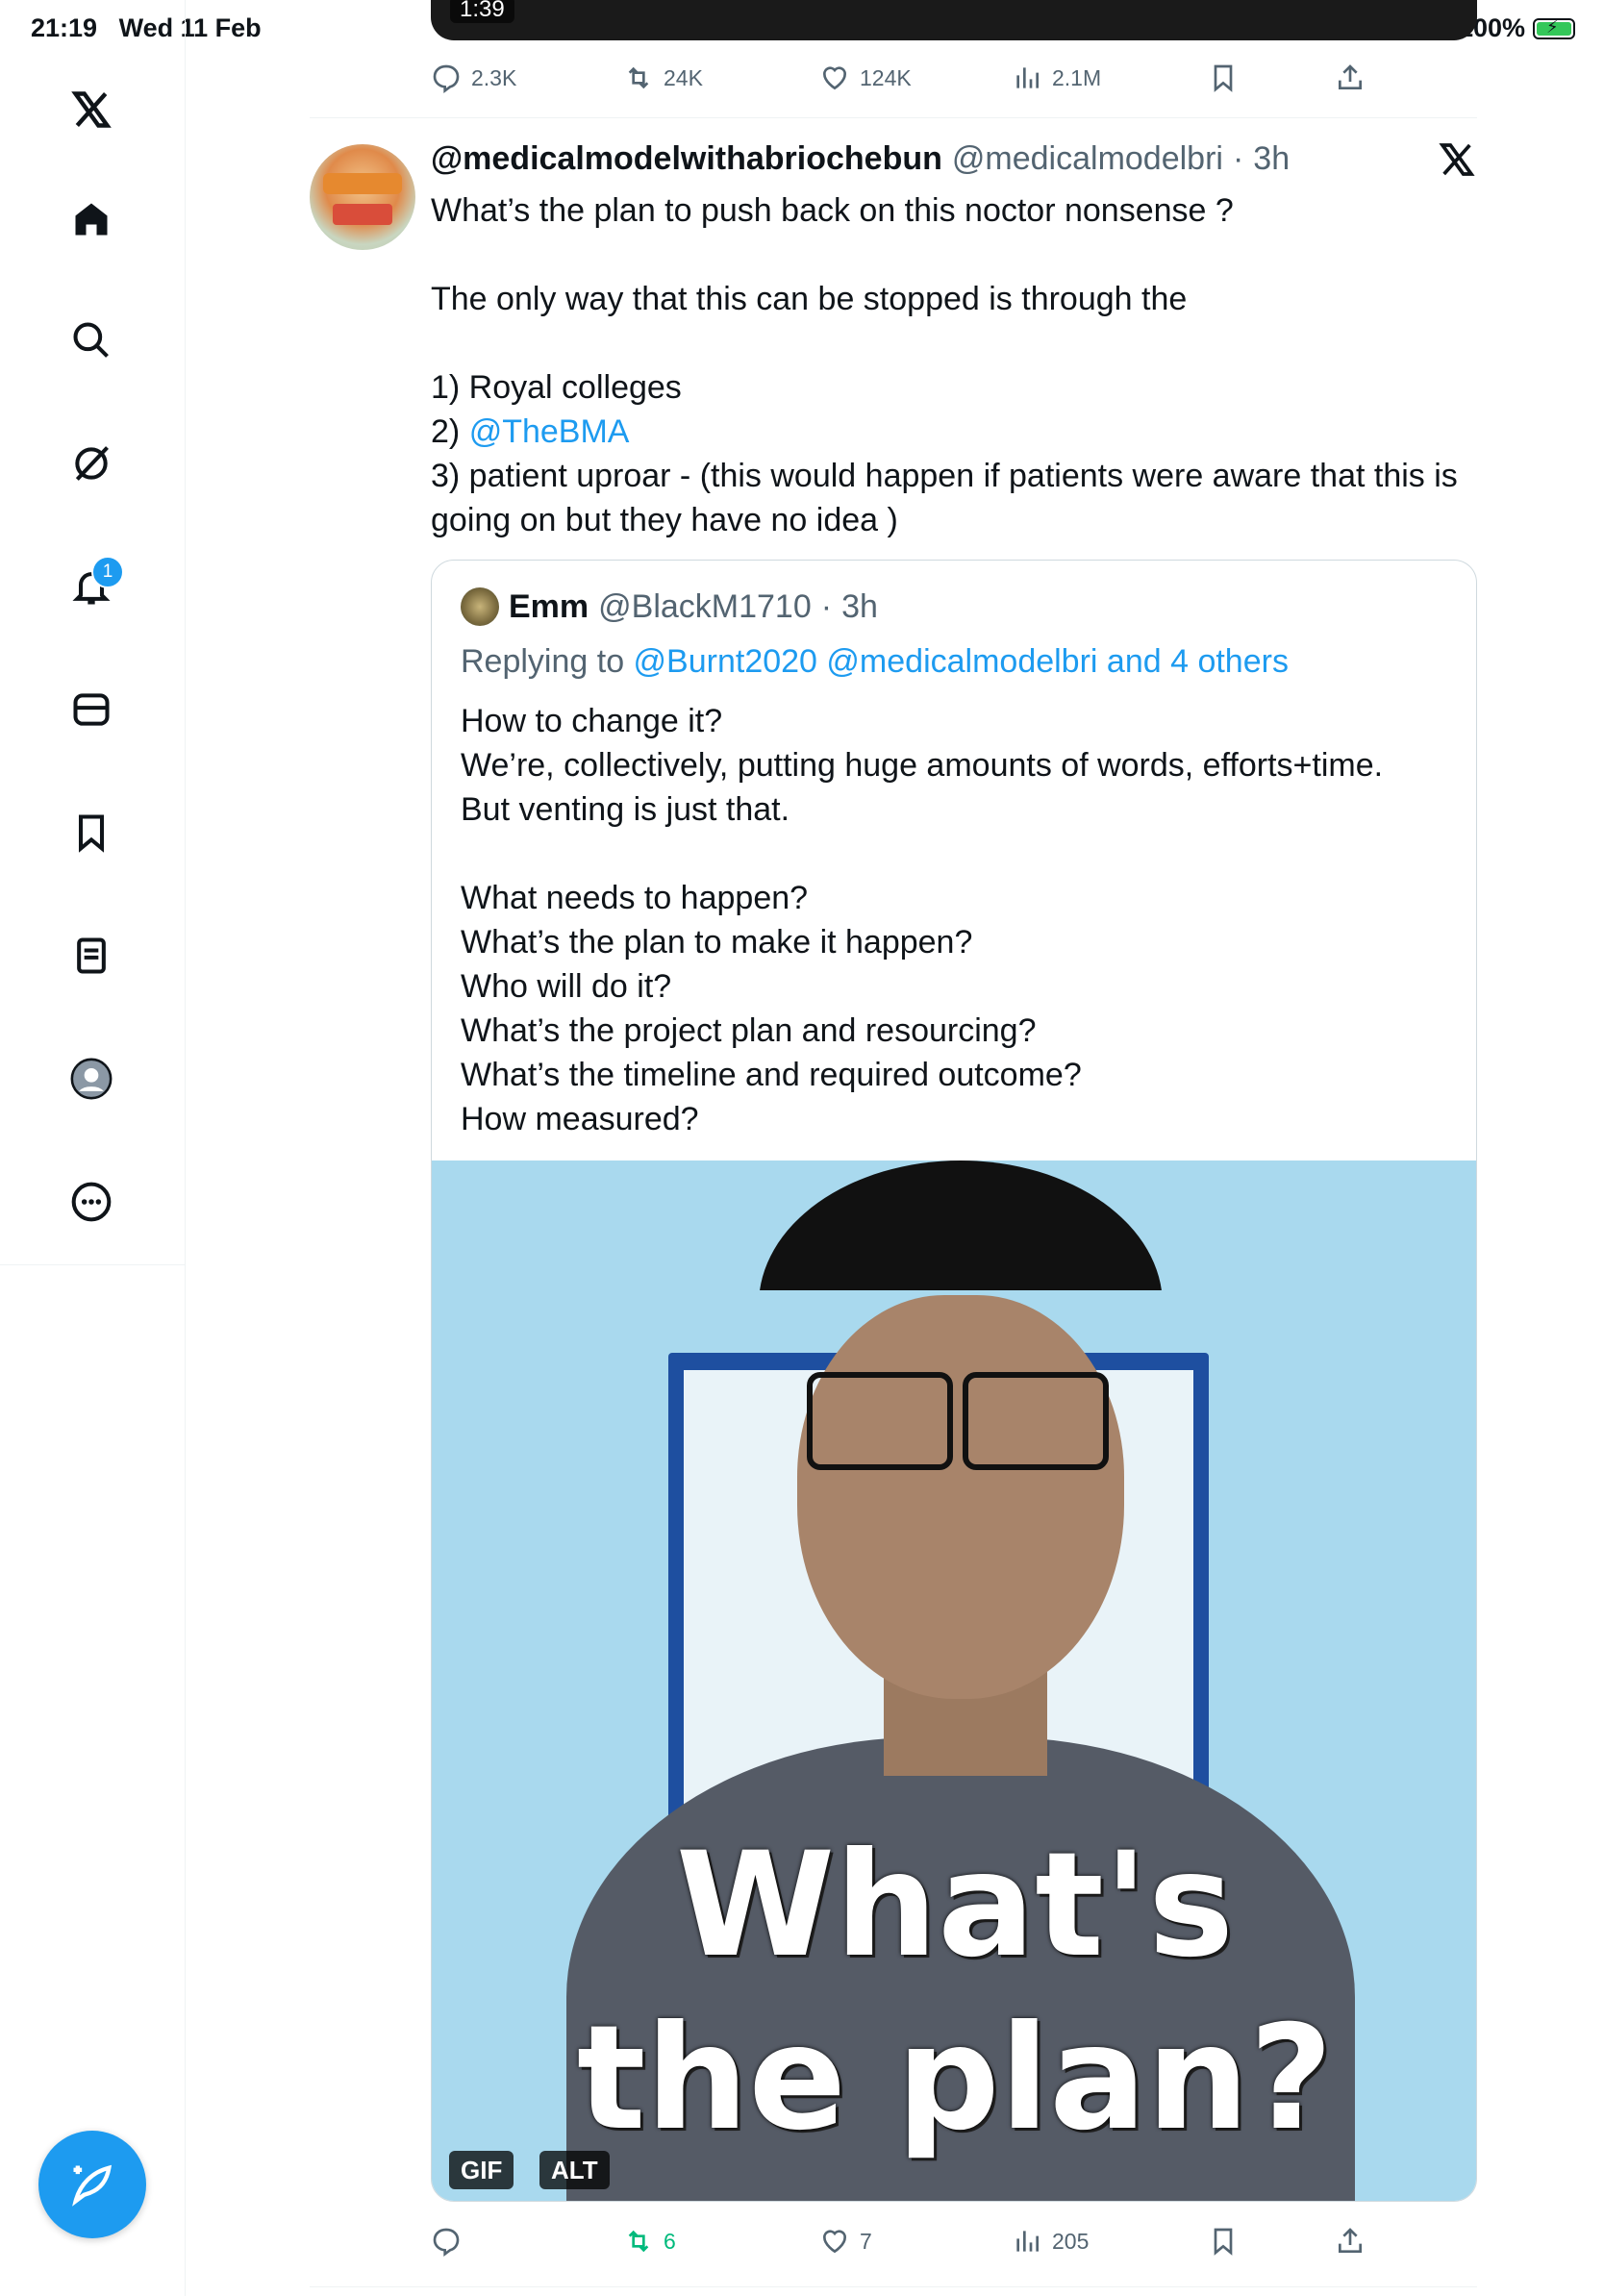  I want to click on views-button: 2.1M, so click(1056, 77).